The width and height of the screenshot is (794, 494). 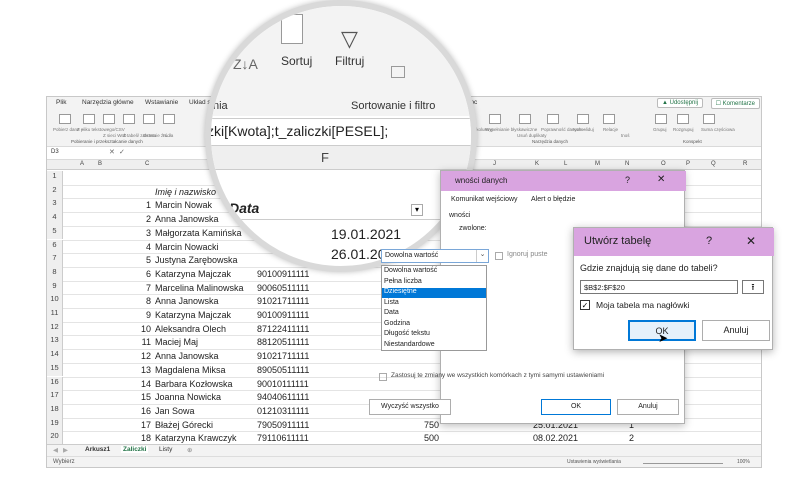 What do you see at coordinates (583, 119) in the screenshot?
I see `consolidate-icon` at bounding box center [583, 119].